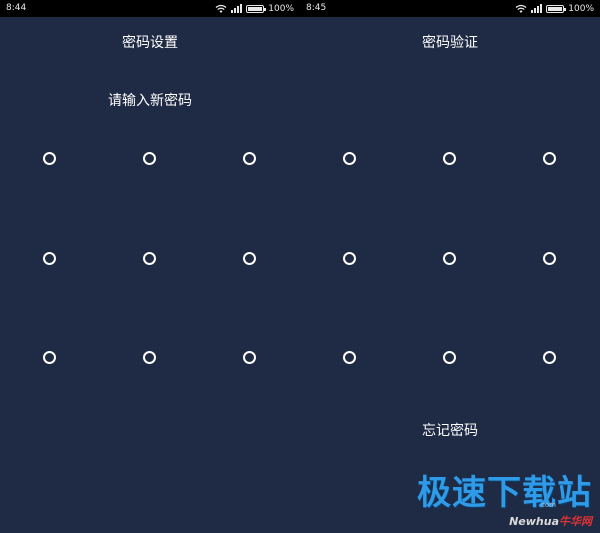 This screenshot has width=600, height=533. What do you see at coordinates (450, 8) in the screenshot?
I see `status-bar: 8:45 100%` at bounding box center [450, 8].